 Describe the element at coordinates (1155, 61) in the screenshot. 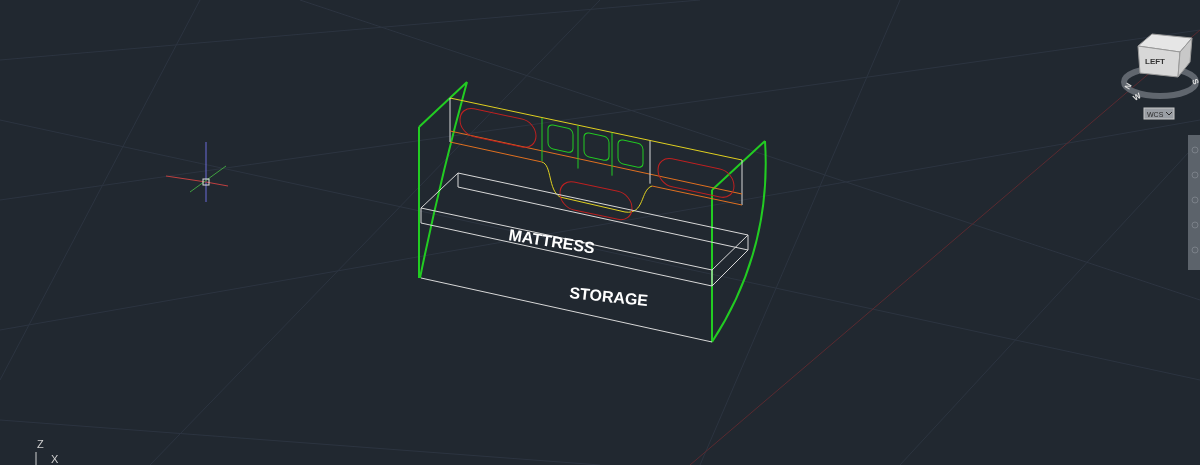

I see `cube-face-label: LEFT` at that location.